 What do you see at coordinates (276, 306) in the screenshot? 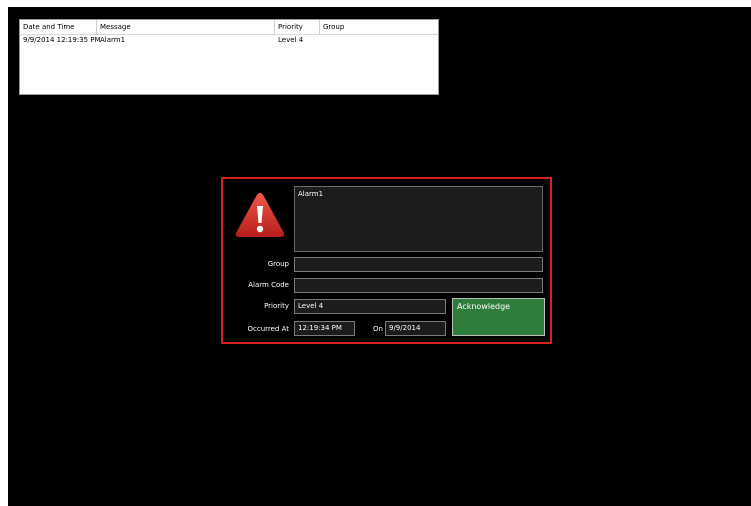
I see `priority-label: Priority` at bounding box center [276, 306].